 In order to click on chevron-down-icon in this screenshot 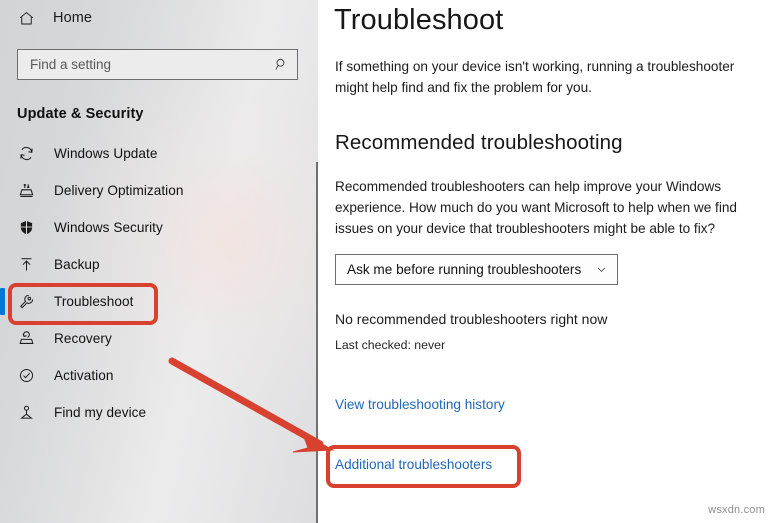, I will do `click(601, 270)`.